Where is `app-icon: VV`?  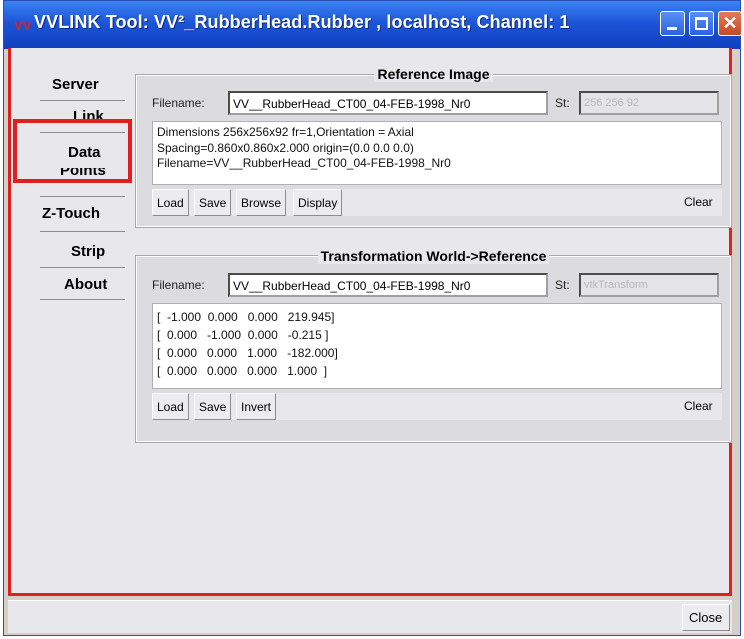 app-icon: VV is located at coordinates (23, 25).